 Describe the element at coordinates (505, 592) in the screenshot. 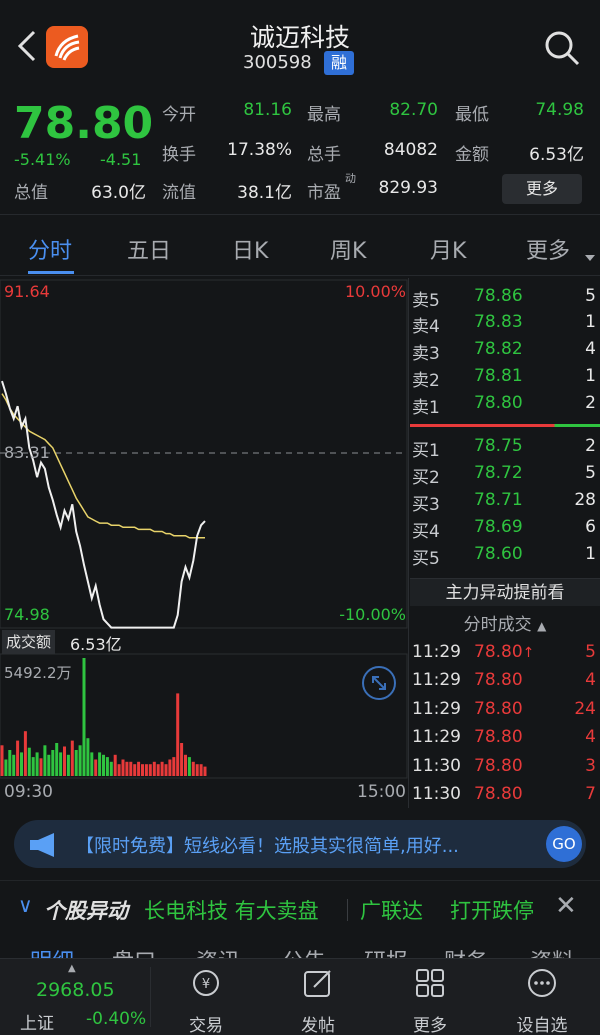

I see `main-force-button: 主力异动提前看` at that location.